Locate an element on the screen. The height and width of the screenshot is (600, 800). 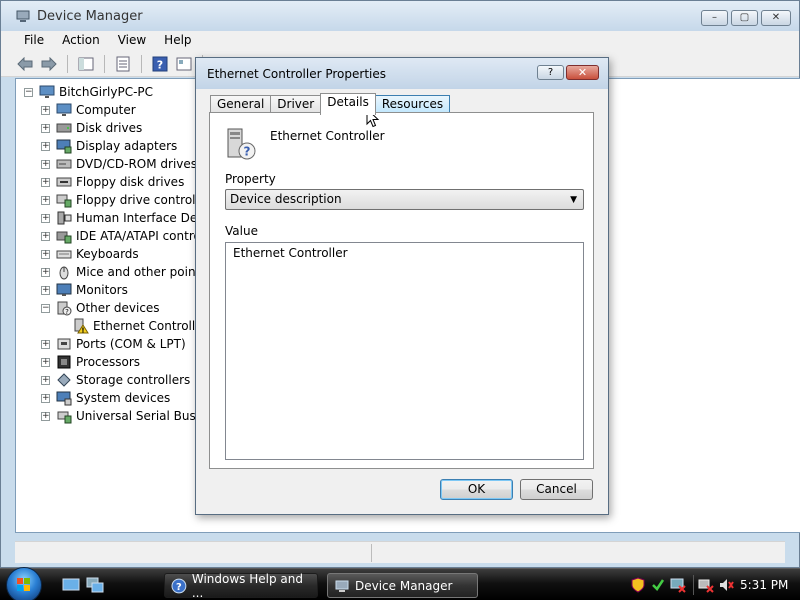
tree-item-disk-drives: + Disk drives is located at coordinates (91, 128).